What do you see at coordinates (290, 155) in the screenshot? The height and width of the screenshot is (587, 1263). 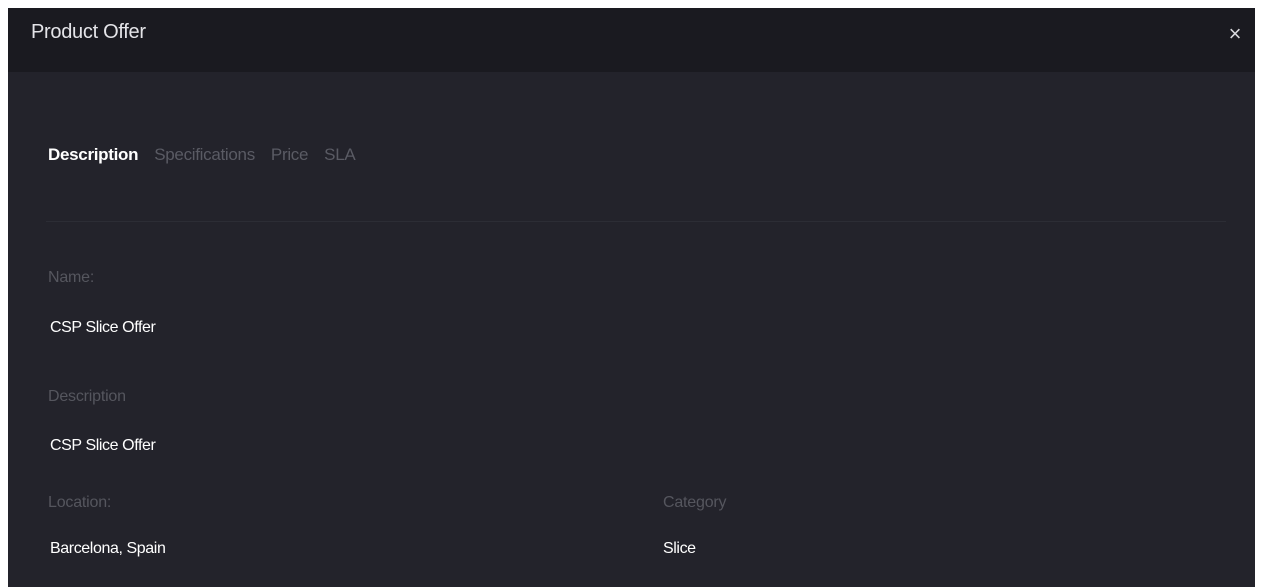 I see `tab-price: Price` at bounding box center [290, 155].